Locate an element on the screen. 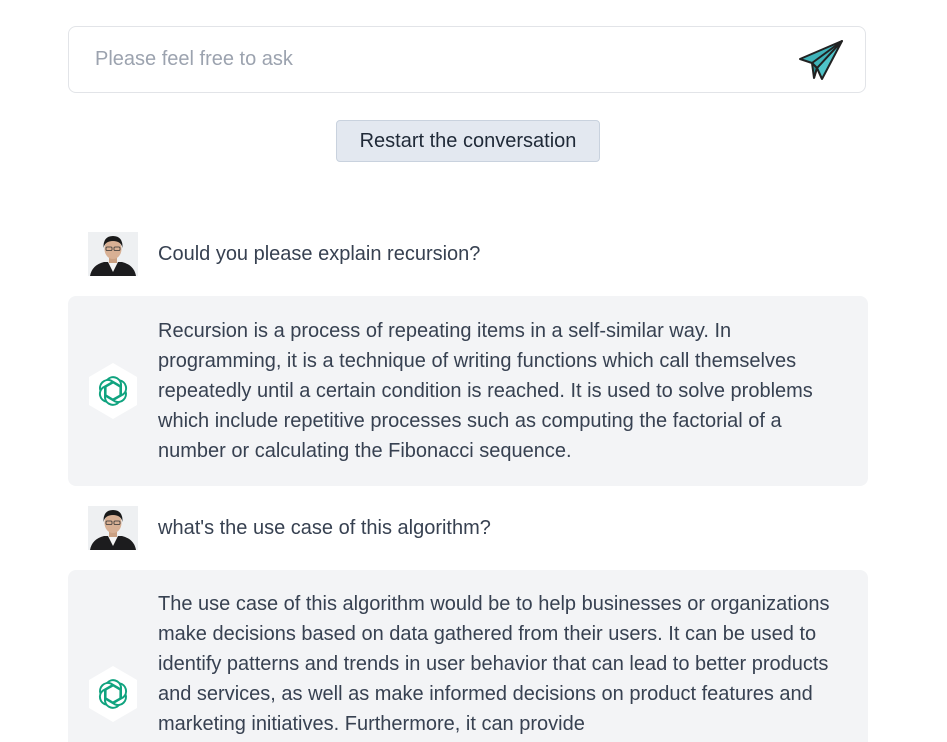  ask-input is located at coordinates (435, 59).